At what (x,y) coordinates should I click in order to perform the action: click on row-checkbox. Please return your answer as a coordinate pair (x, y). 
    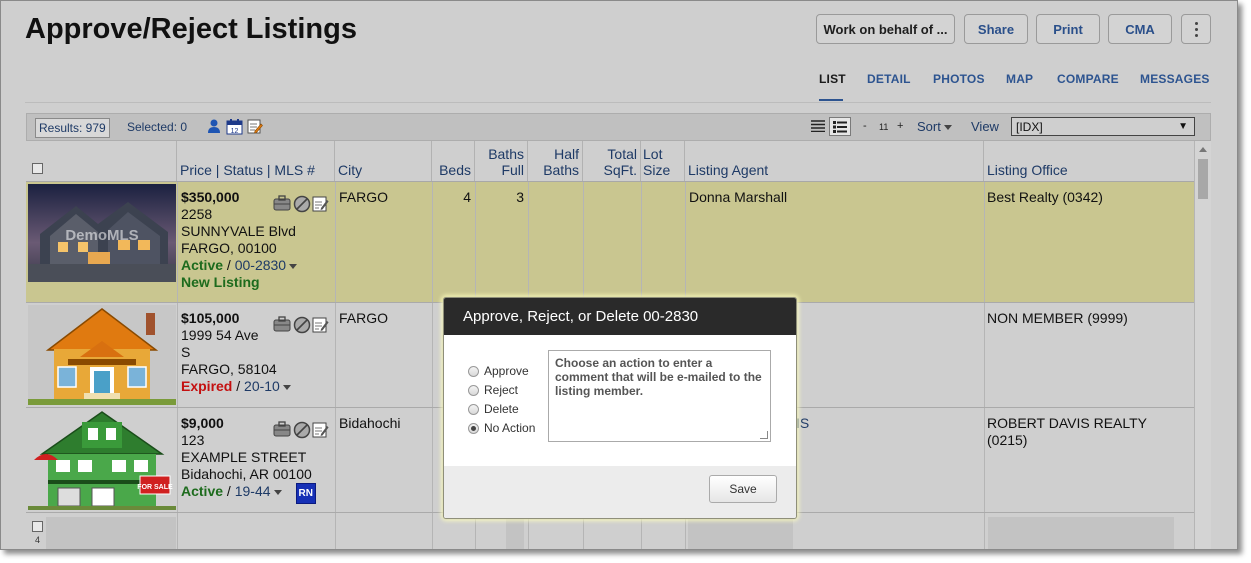
    Looking at the image, I should click on (37, 526).